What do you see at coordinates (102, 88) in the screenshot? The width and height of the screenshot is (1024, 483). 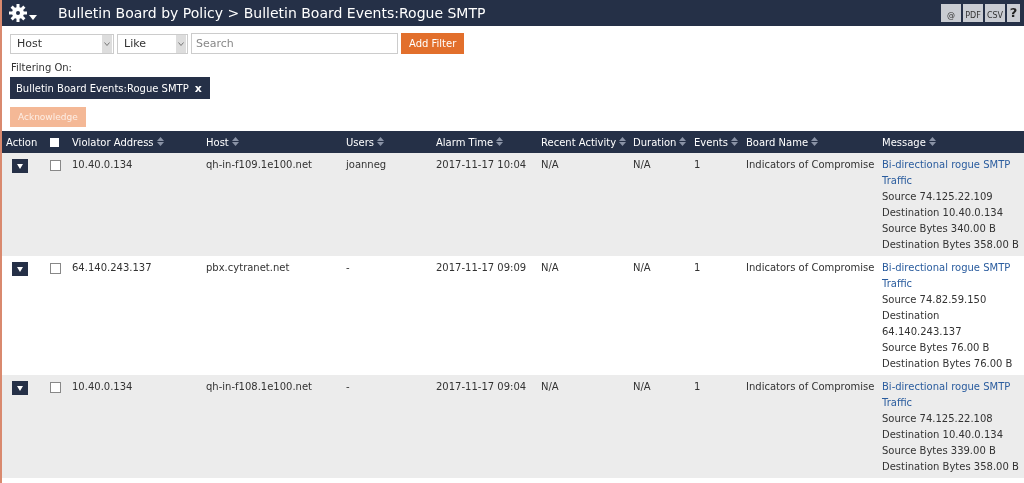 I see `filter-chip-label: Bulletin Board Events:Rogue SMTP` at bounding box center [102, 88].